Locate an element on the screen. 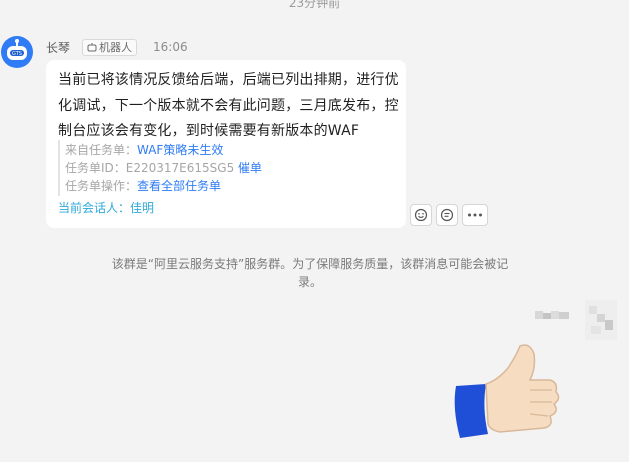  urge-link: 催单 is located at coordinates (250, 168).